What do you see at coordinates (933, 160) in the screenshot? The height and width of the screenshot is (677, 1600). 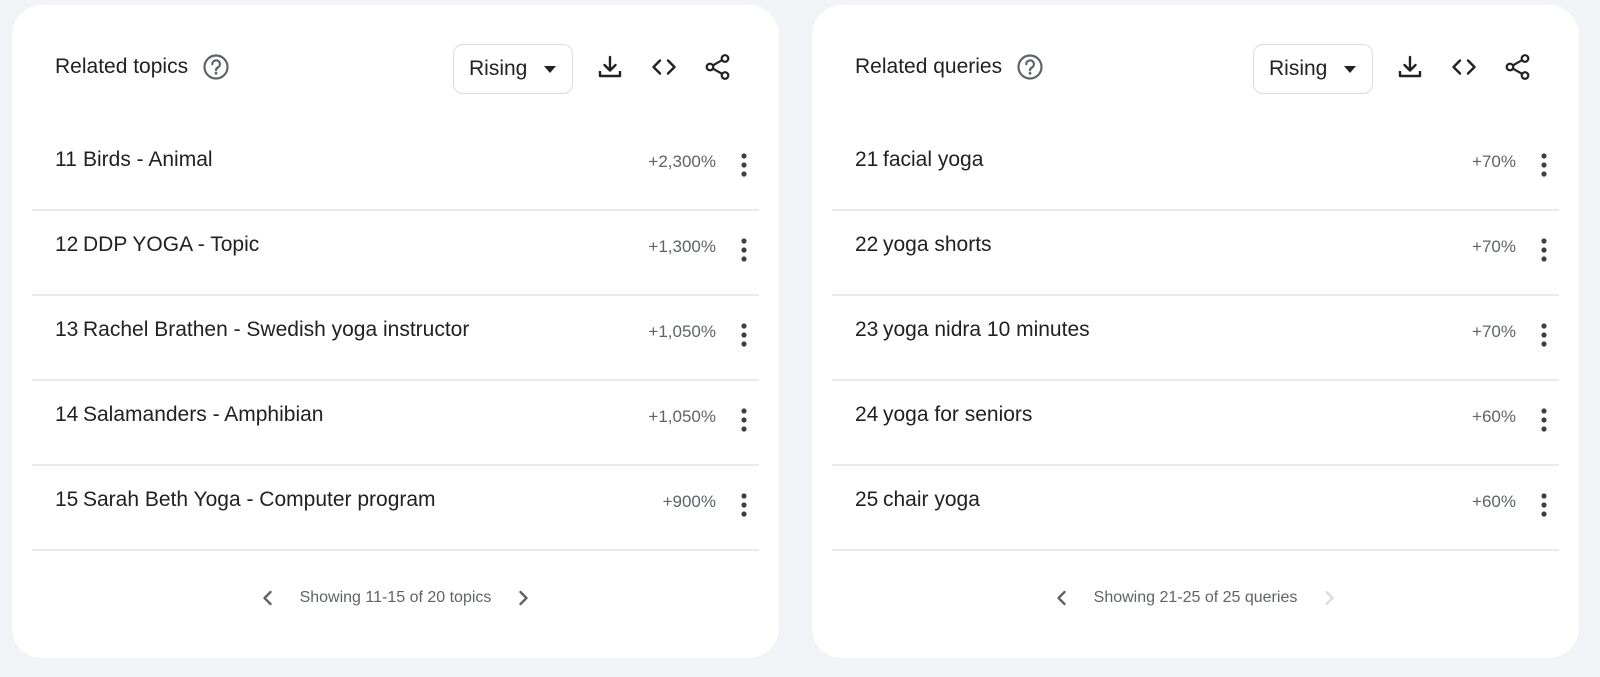 I see `item-label: facial yoga` at bounding box center [933, 160].